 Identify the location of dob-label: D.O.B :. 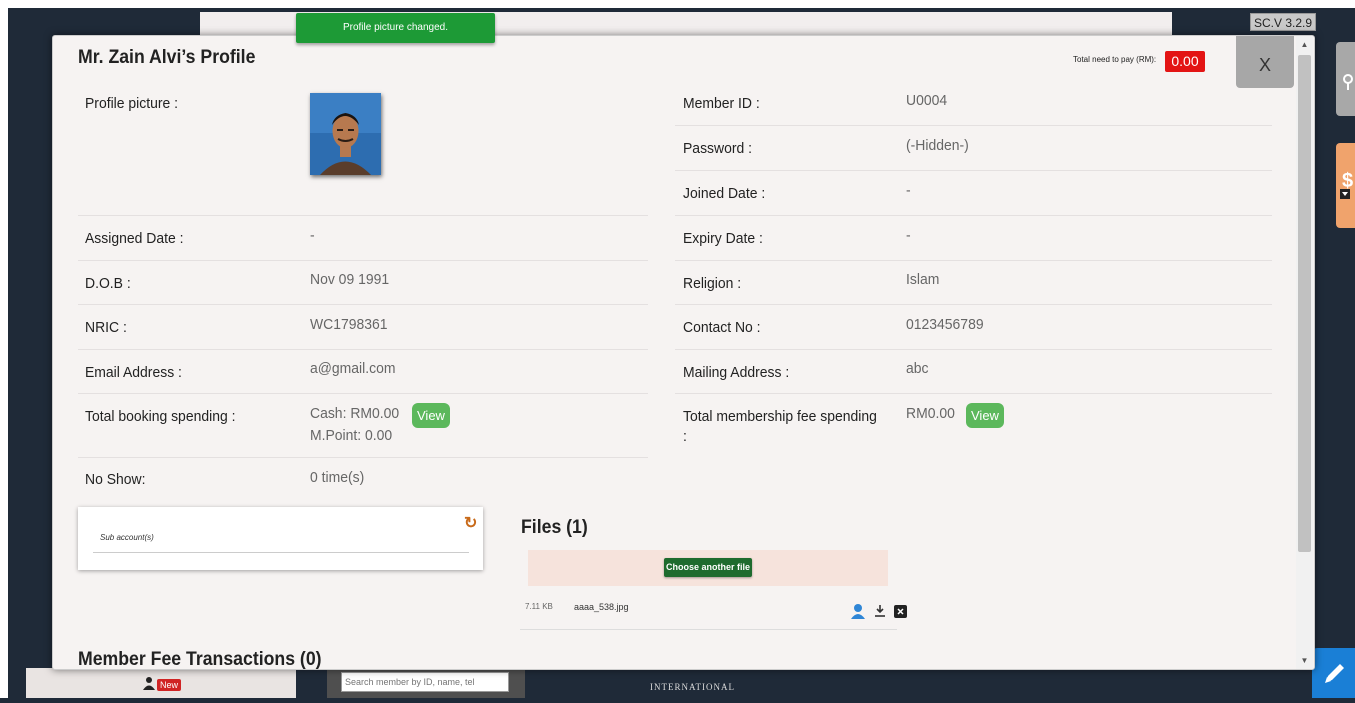
(108, 283).